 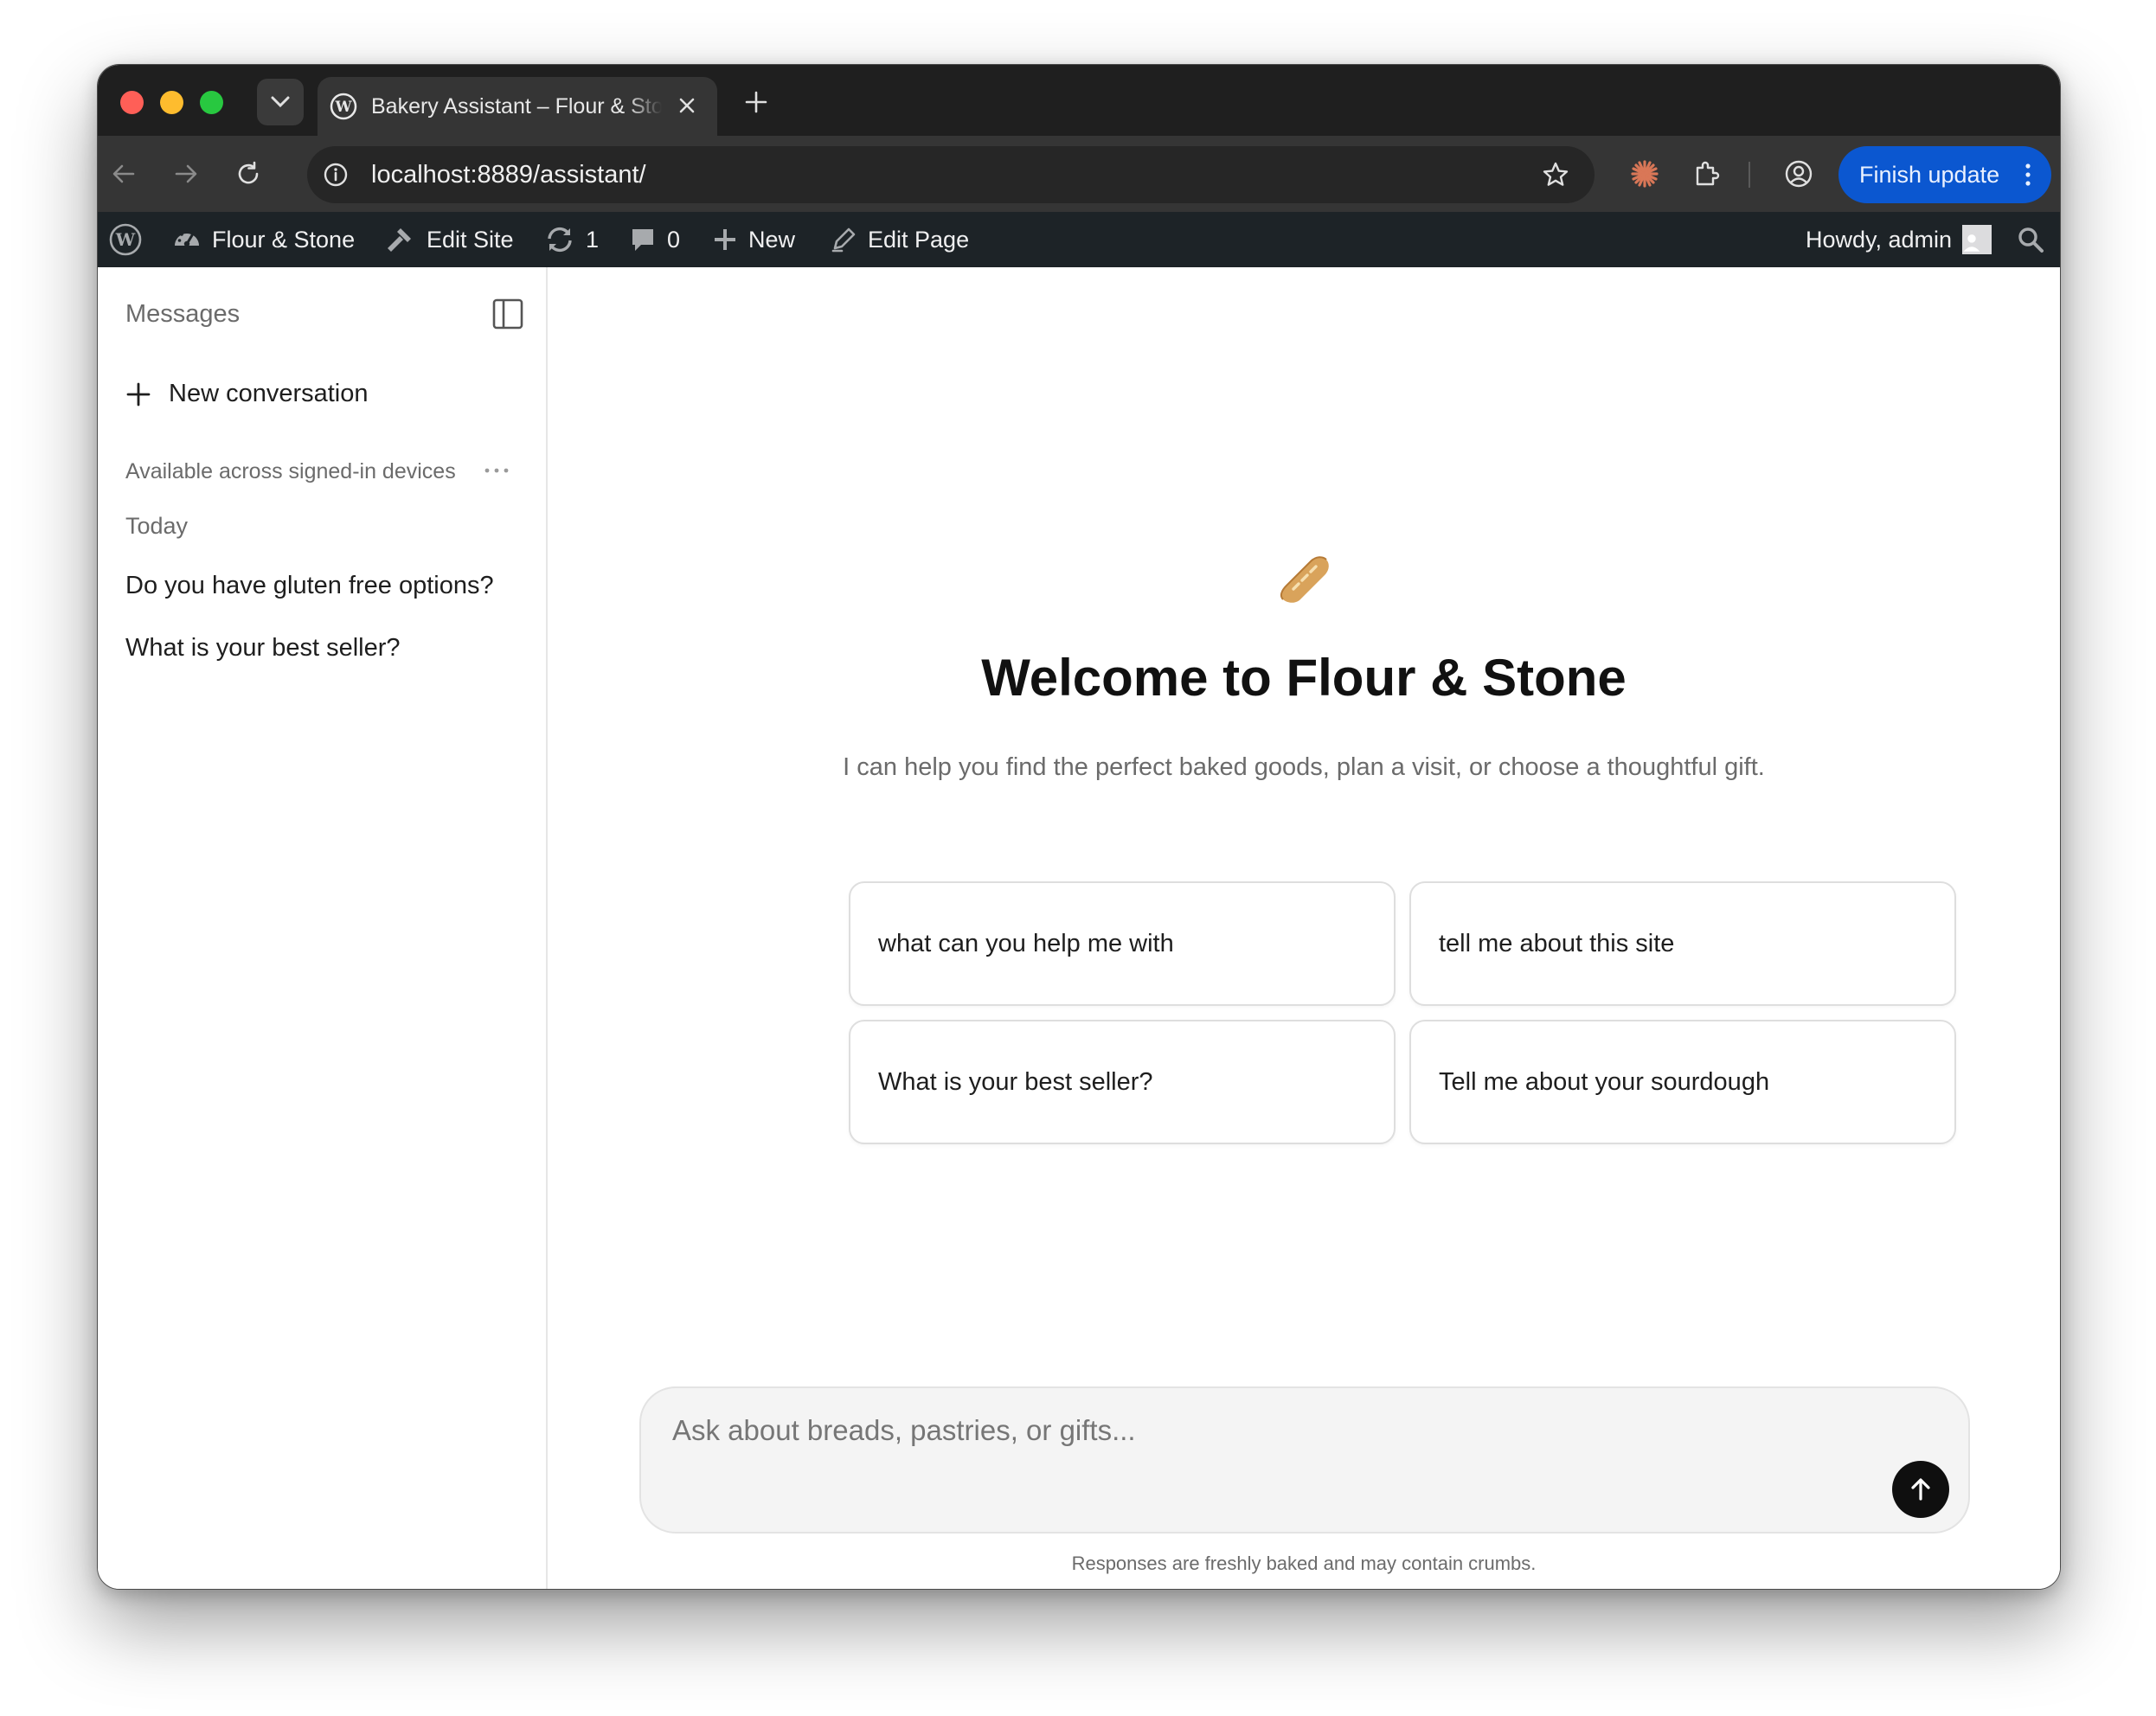 What do you see at coordinates (1879, 239) in the screenshot?
I see `howdy-label: Howdy, admin` at bounding box center [1879, 239].